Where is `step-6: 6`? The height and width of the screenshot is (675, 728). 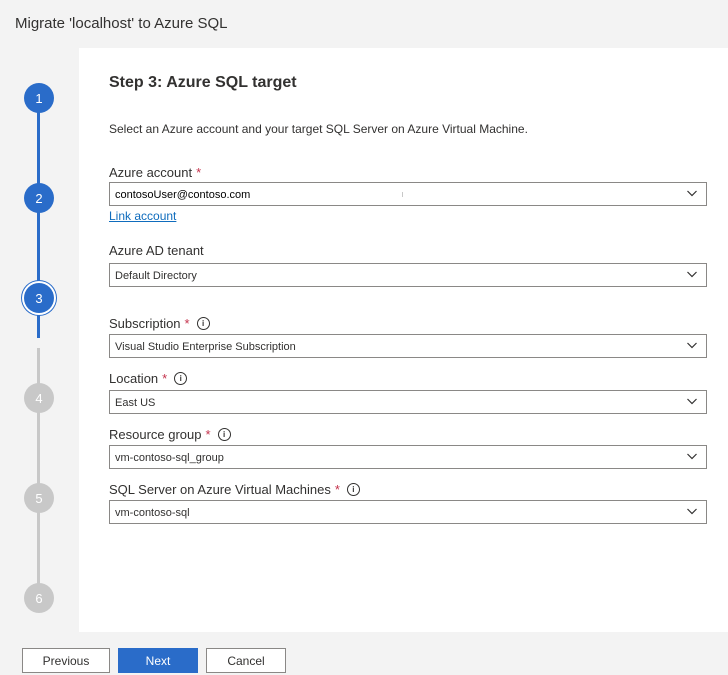 step-6: 6 is located at coordinates (39, 598).